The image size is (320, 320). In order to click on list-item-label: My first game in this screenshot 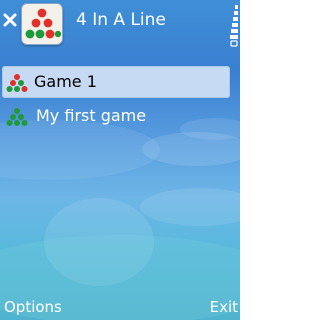, I will do `click(91, 115)`.